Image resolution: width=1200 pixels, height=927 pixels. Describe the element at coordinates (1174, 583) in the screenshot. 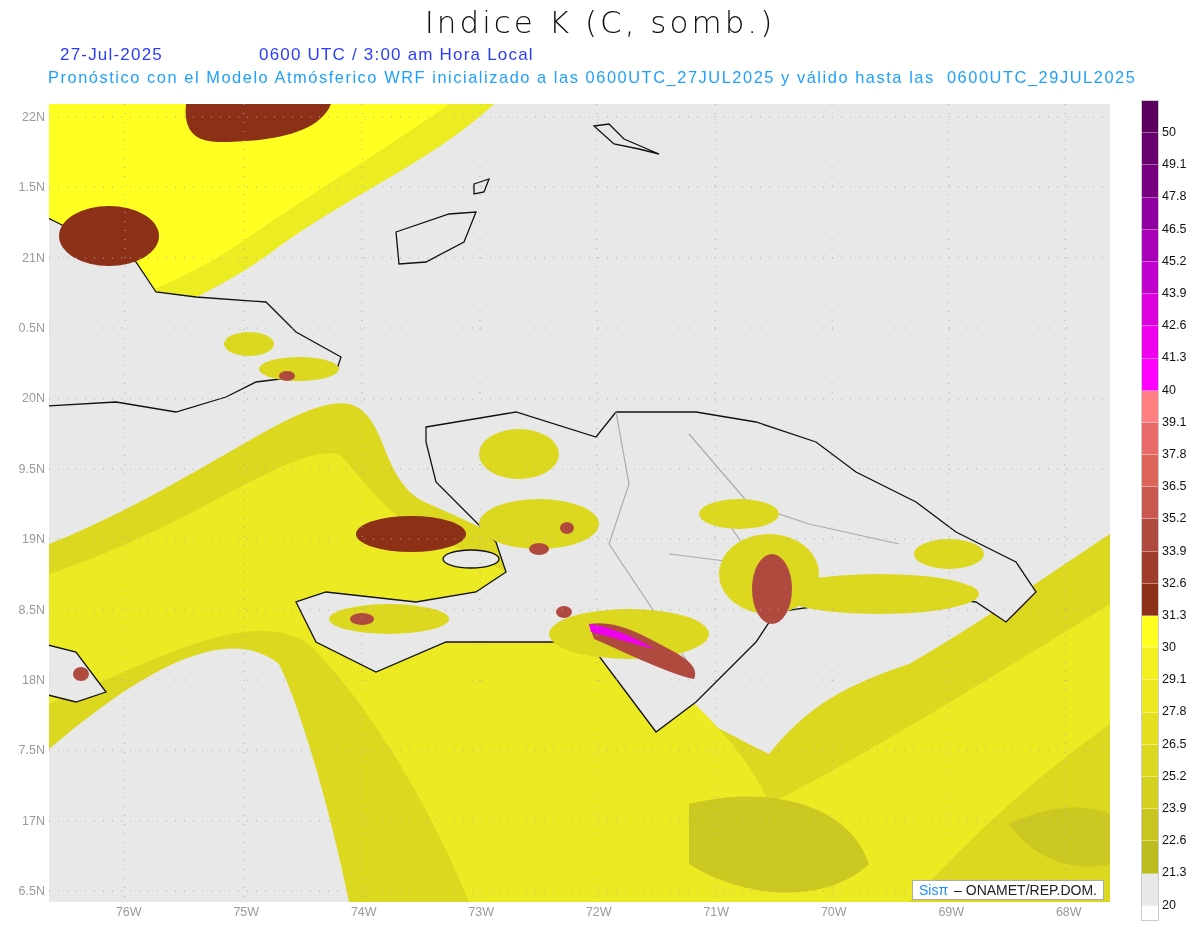

I see `scale-label: 32.6` at that location.